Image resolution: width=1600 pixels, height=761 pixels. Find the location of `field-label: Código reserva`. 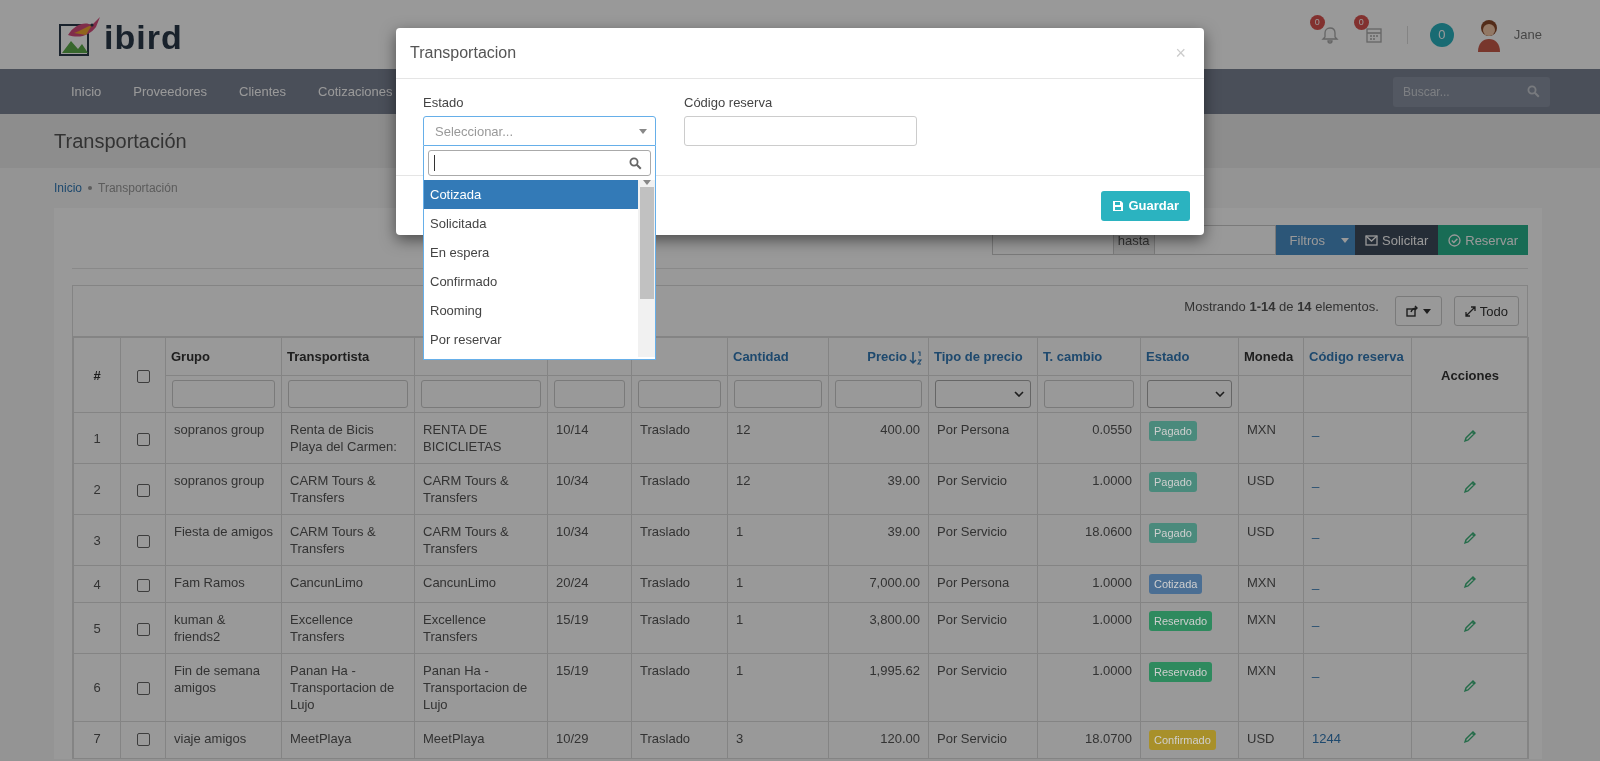

field-label: Código reserva is located at coordinates (729, 102).